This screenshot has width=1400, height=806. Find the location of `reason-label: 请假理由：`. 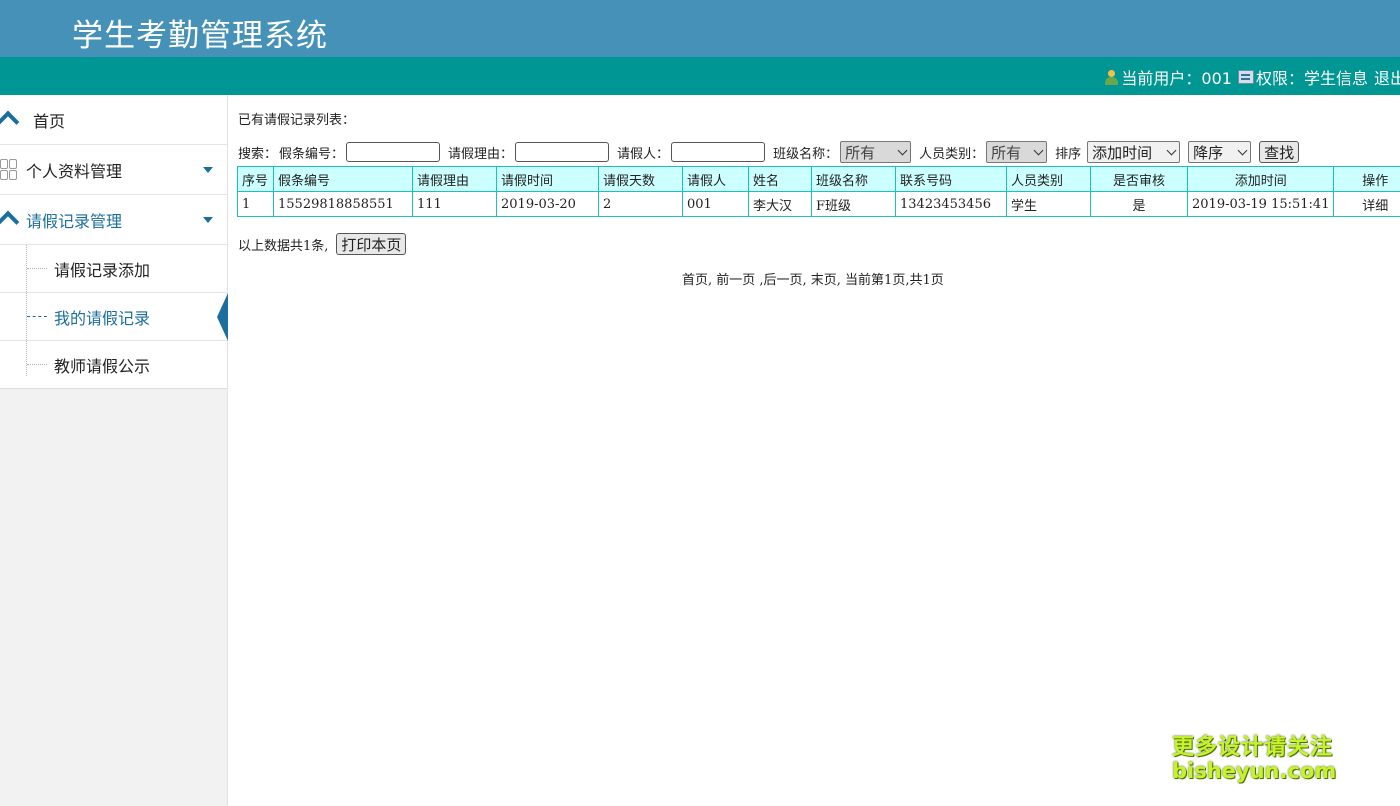

reason-label: 请假理由： is located at coordinates (481, 154).